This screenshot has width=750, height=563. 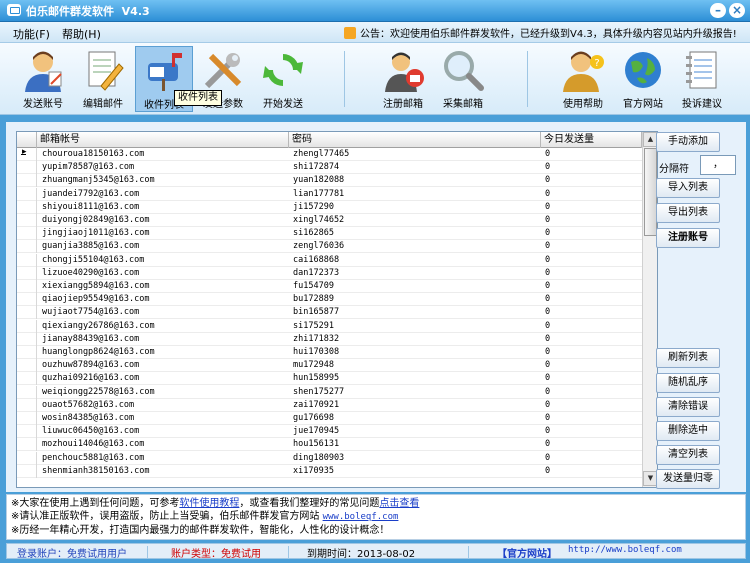 I want to click on status-divider, so click(x=468, y=552).